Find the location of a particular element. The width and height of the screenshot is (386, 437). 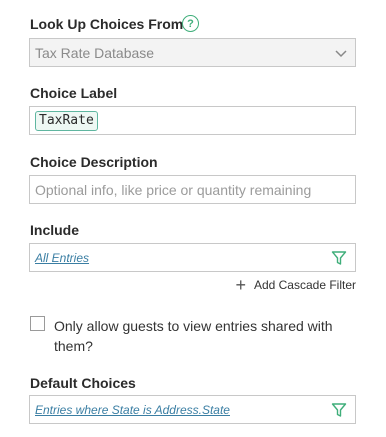

default-choices-filter-link: Entries where State is Address.State is located at coordinates (132, 410).